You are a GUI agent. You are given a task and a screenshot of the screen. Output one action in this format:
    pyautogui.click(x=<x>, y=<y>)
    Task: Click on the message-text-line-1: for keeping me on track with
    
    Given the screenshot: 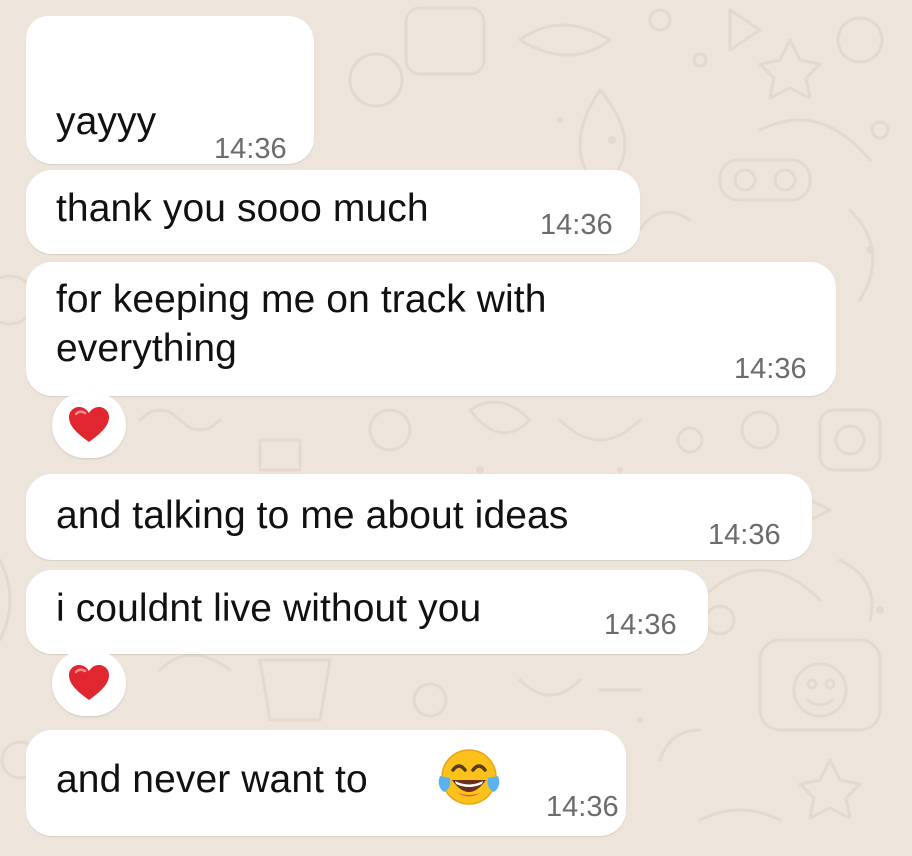 What is the action you would take?
    pyautogui.click(x=301, y=299)
    